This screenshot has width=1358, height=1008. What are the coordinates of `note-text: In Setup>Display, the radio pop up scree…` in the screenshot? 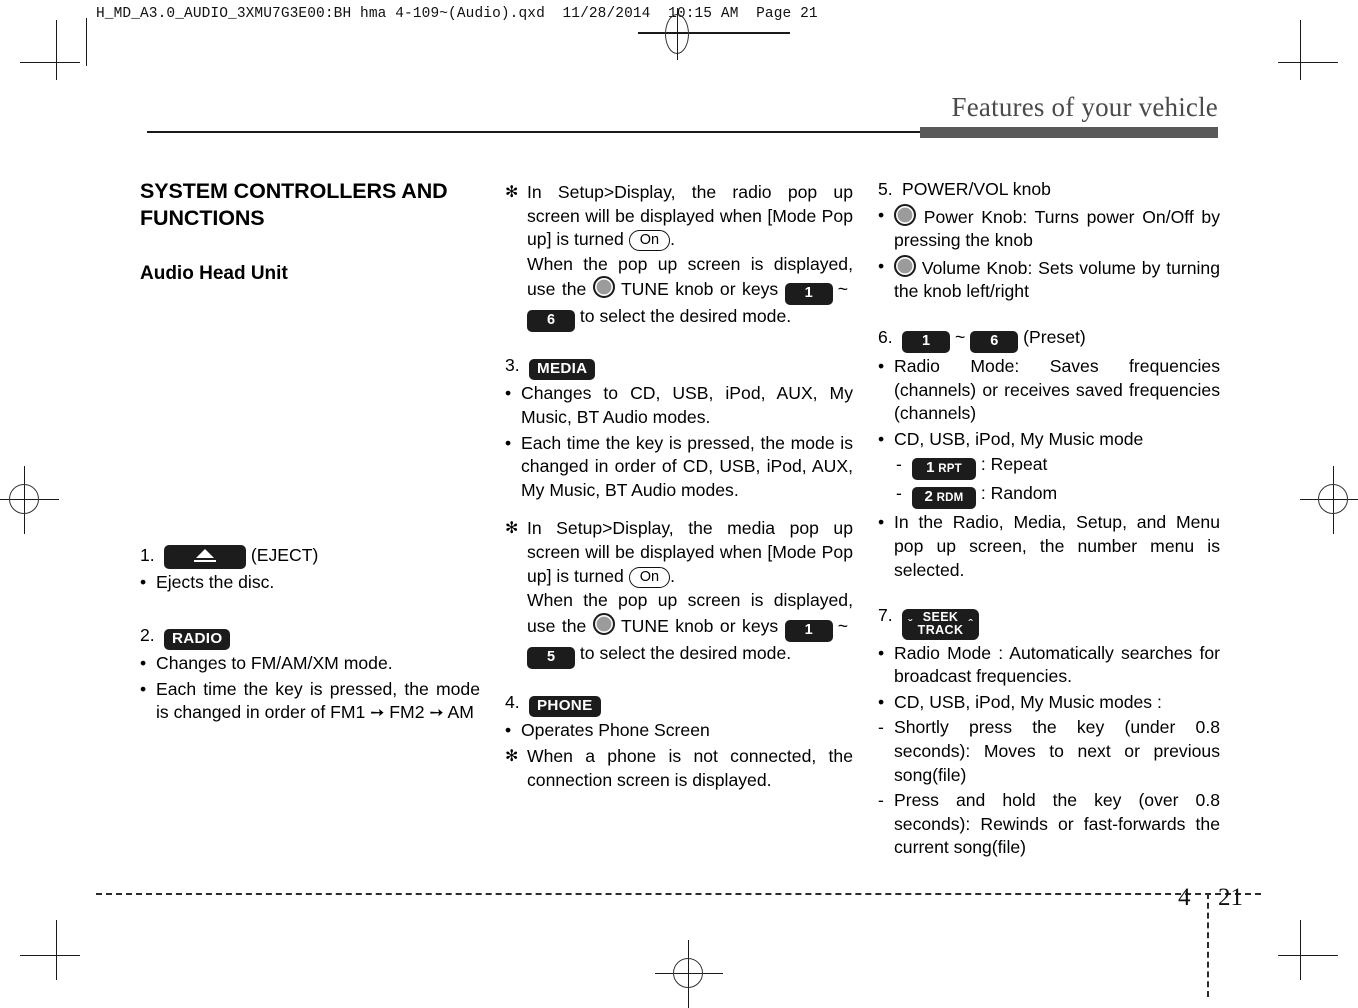 It's located at (690, 216).